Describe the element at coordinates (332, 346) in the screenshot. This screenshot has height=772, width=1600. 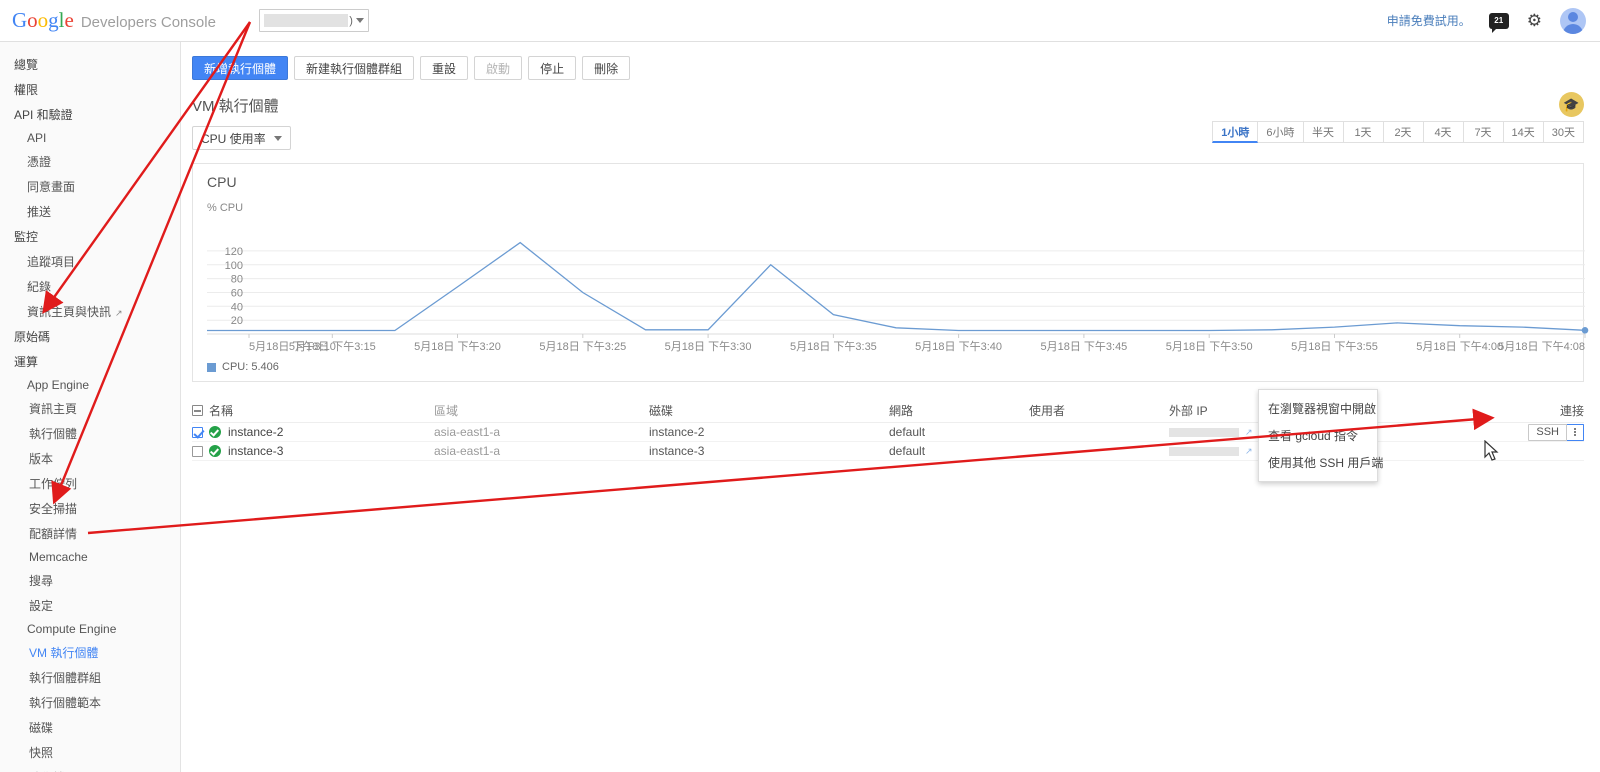
I see `svg-text: 5月18日 下午3:15` at that location.